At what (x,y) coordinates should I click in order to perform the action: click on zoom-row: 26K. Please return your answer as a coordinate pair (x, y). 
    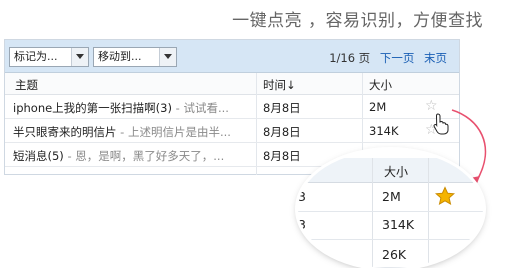
    Looking at the image, I should click on (390, 253).